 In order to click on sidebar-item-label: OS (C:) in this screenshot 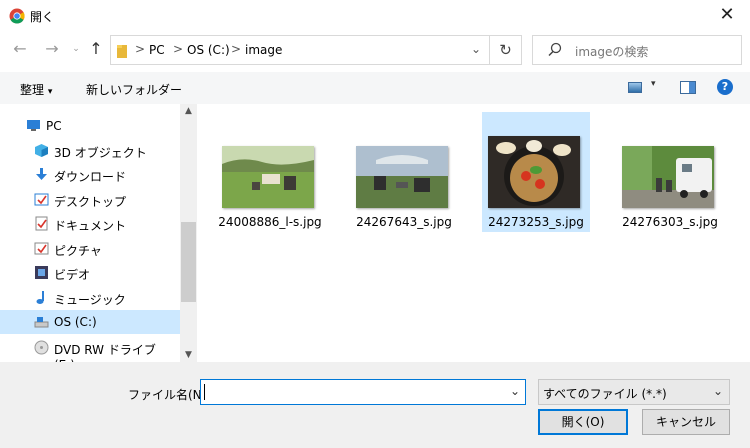, I will do `click(75, 322)`.